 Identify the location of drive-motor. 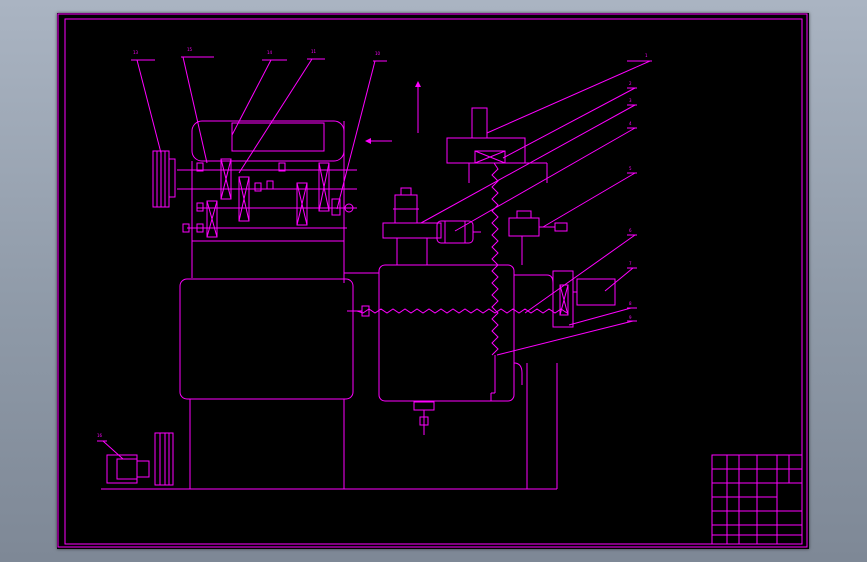
(139, 461).